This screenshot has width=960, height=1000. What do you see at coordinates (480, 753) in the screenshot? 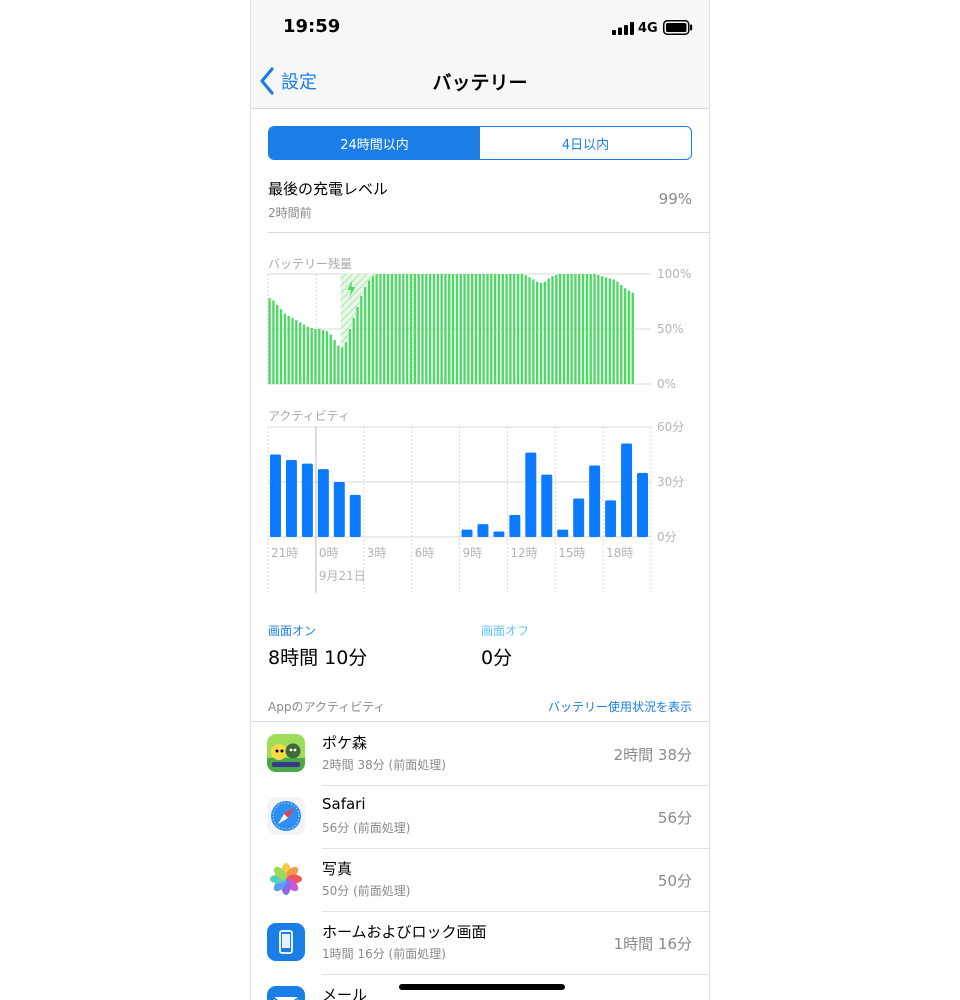
I see `app-row-pokemori: ポケ森 2時間 38分 (前面処理) 2時間 38分` at bounding box center [480, 753].